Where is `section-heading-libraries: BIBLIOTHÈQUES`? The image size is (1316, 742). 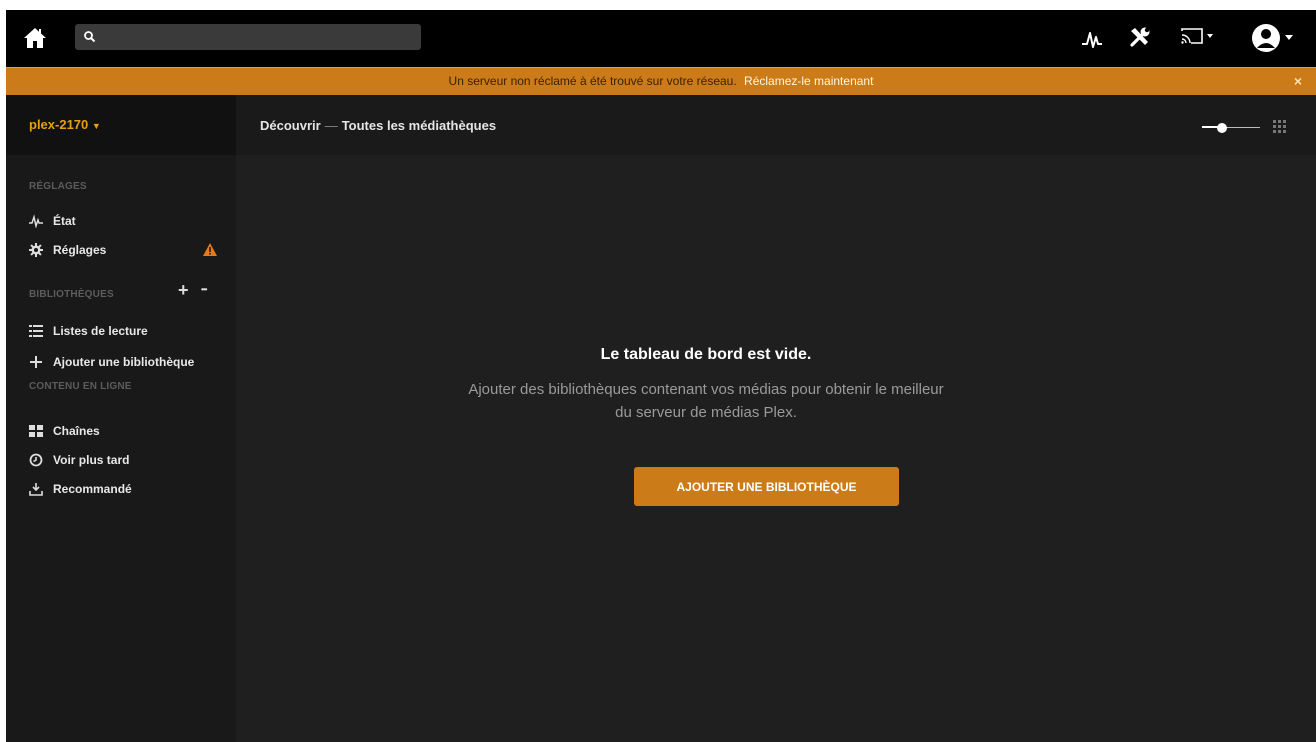 section-heading-libraries: BIBLIOTHÈQUES is located at coordinates (71, 294).